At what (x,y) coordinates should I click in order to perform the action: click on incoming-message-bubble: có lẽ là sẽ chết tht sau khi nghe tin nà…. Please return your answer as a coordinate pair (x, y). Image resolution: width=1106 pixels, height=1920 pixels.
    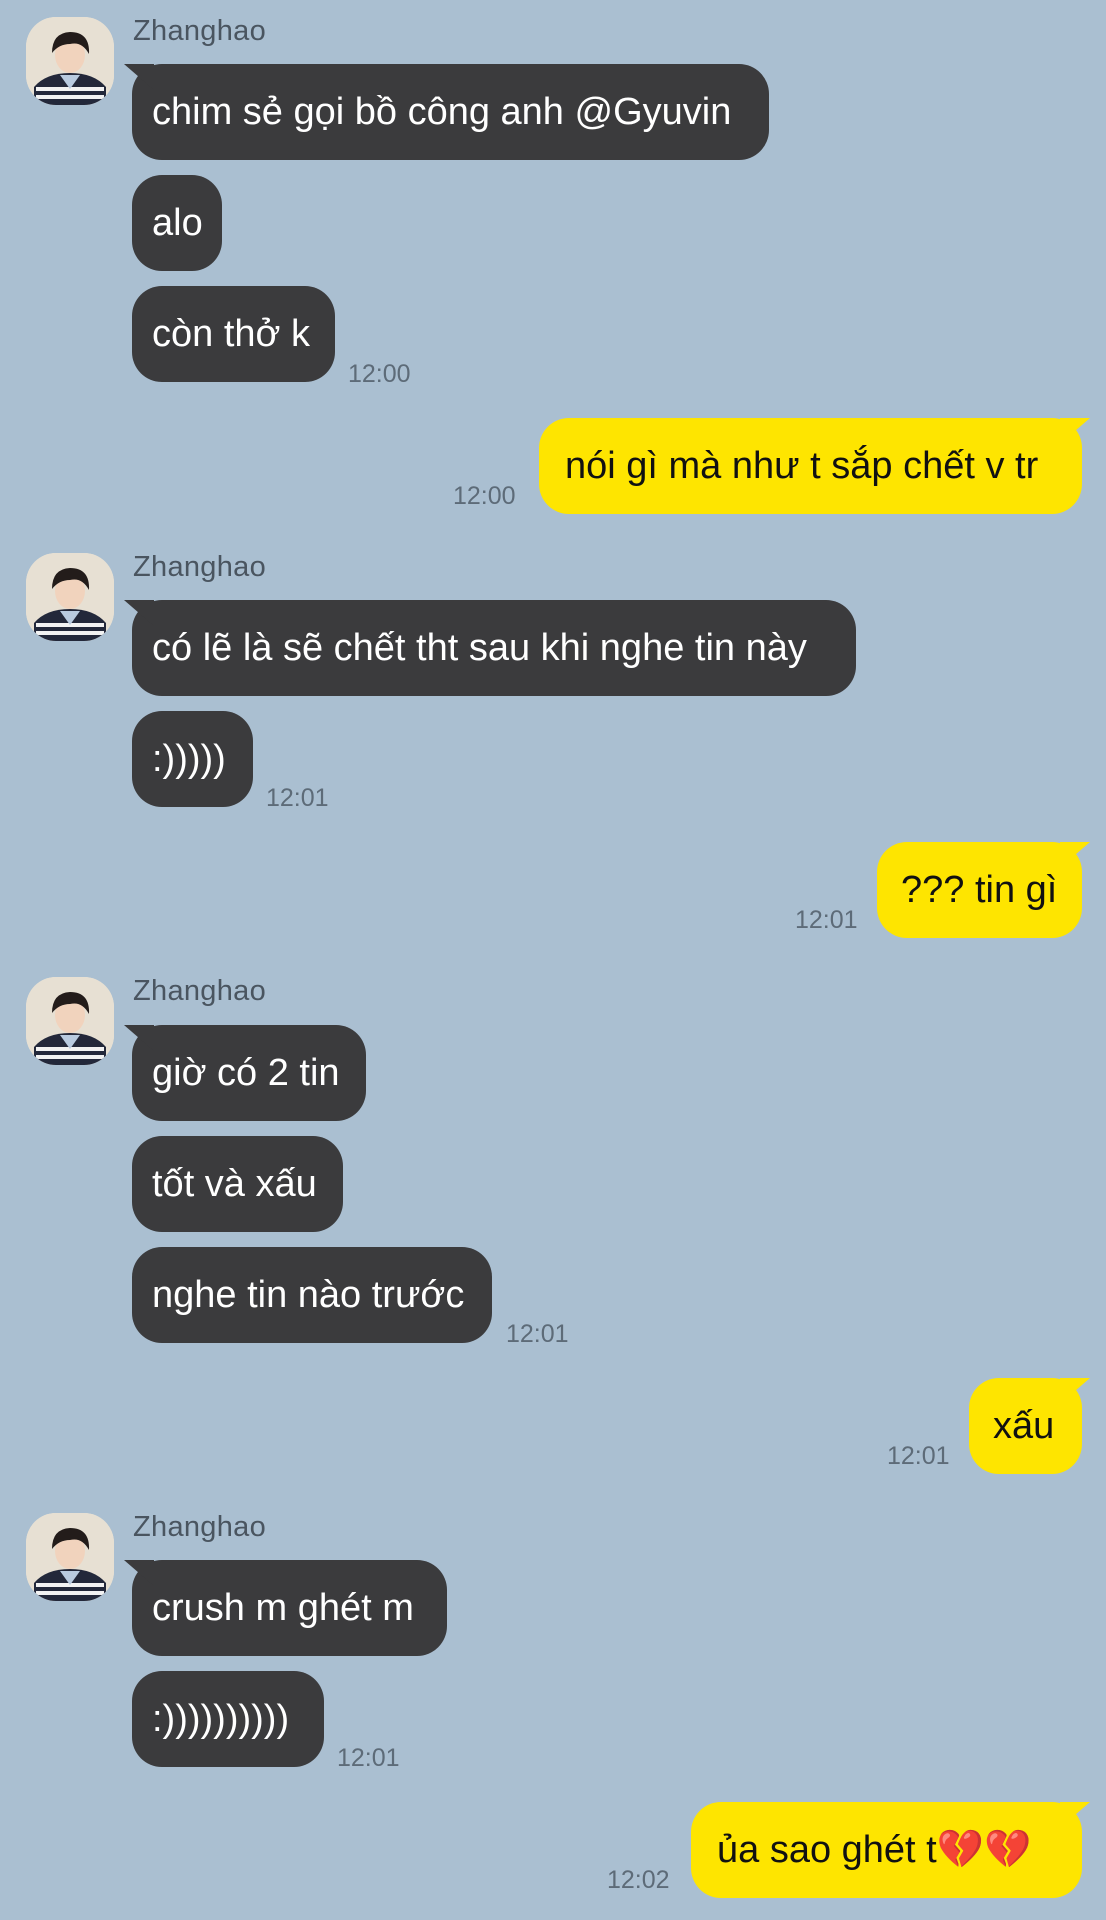
    Looking at the image, I should click on (490, 648).